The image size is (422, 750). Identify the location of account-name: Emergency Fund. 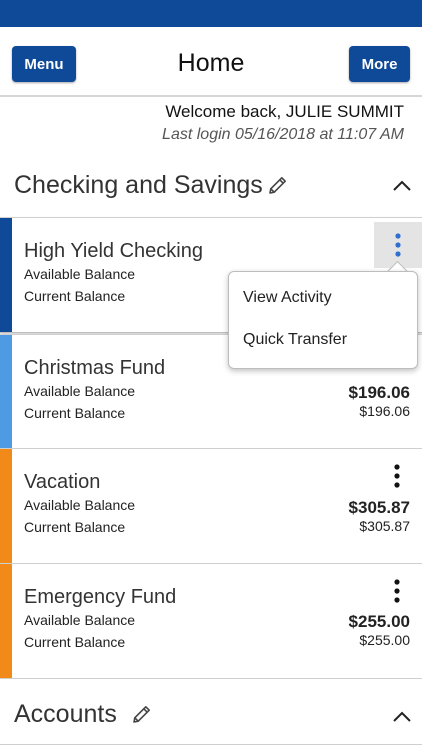
(100, 597).